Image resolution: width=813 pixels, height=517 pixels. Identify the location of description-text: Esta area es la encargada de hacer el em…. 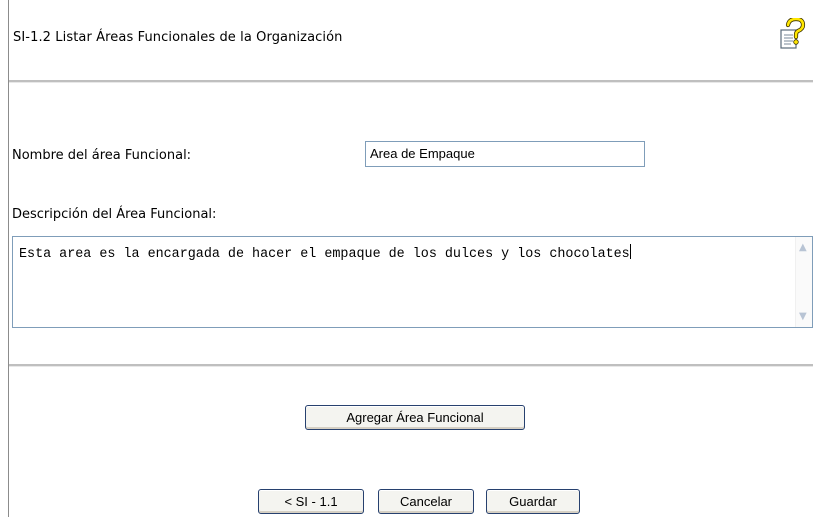
(404, 254).